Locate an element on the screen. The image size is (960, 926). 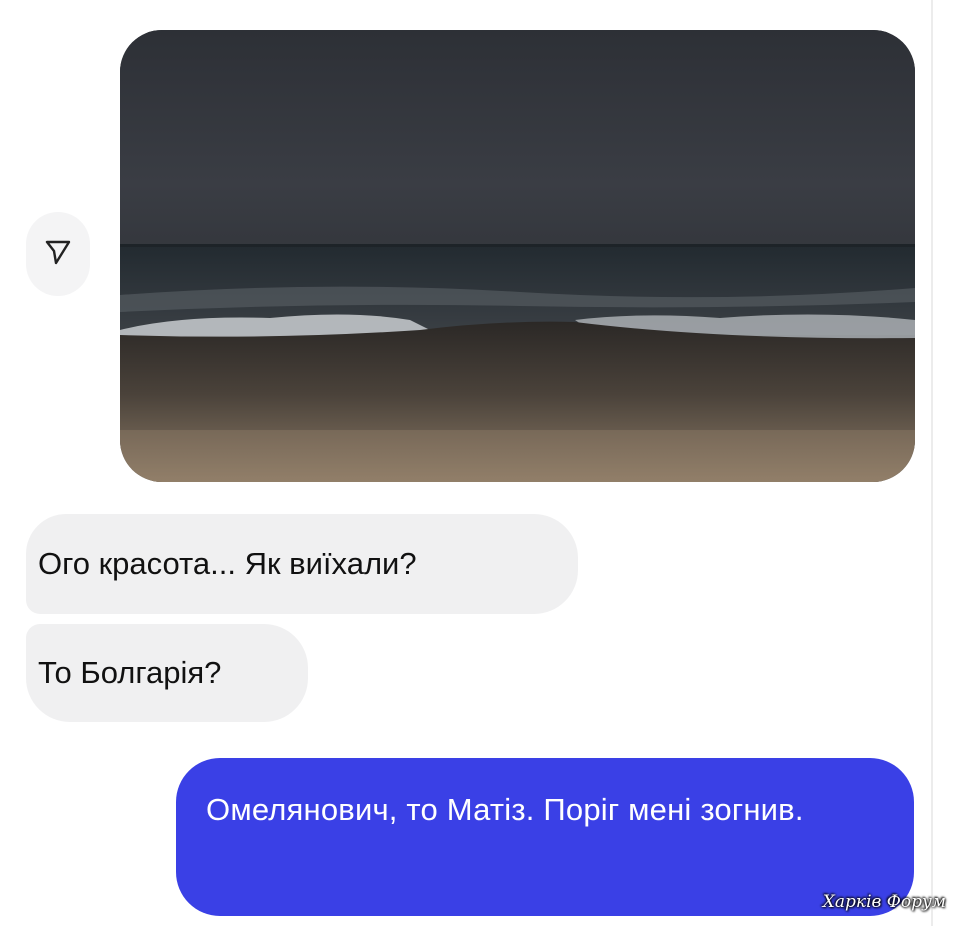
incoming-message: То Болгарія? is located at coordinates (167, 673).